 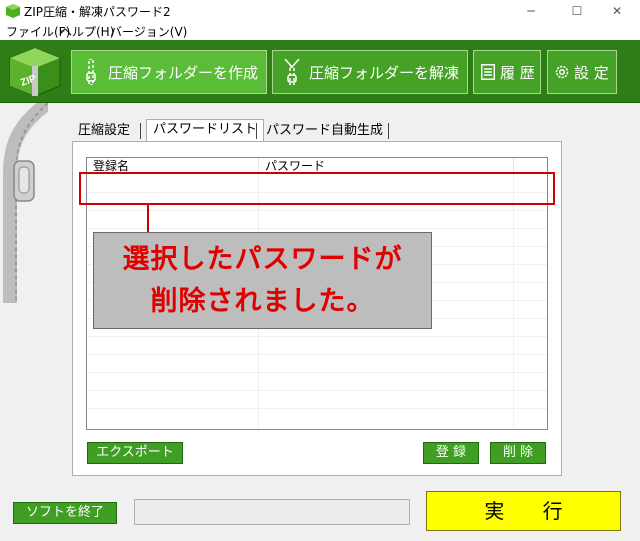 I want to click on create-archive-button: 圧縮フォルダーを作成, so click(x=169, y=72).